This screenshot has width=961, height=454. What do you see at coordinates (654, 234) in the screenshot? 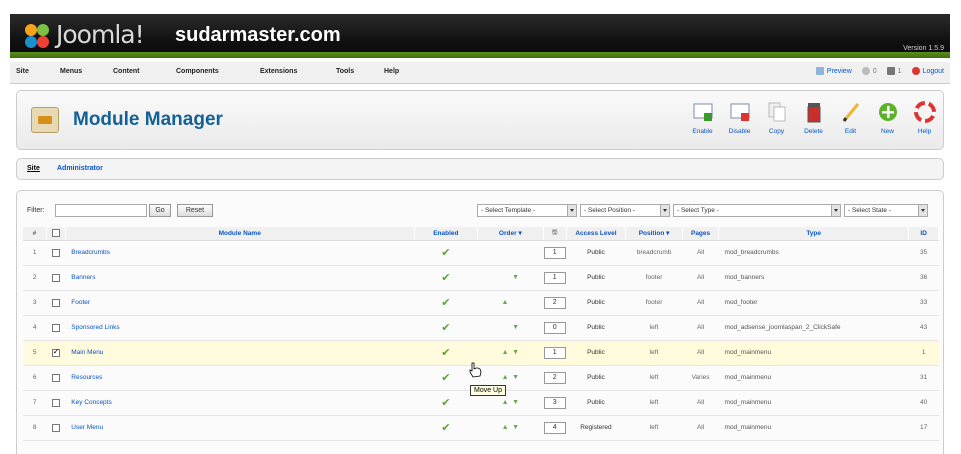
I see `col-position: Position ▾` at bounding box center [654, 234].